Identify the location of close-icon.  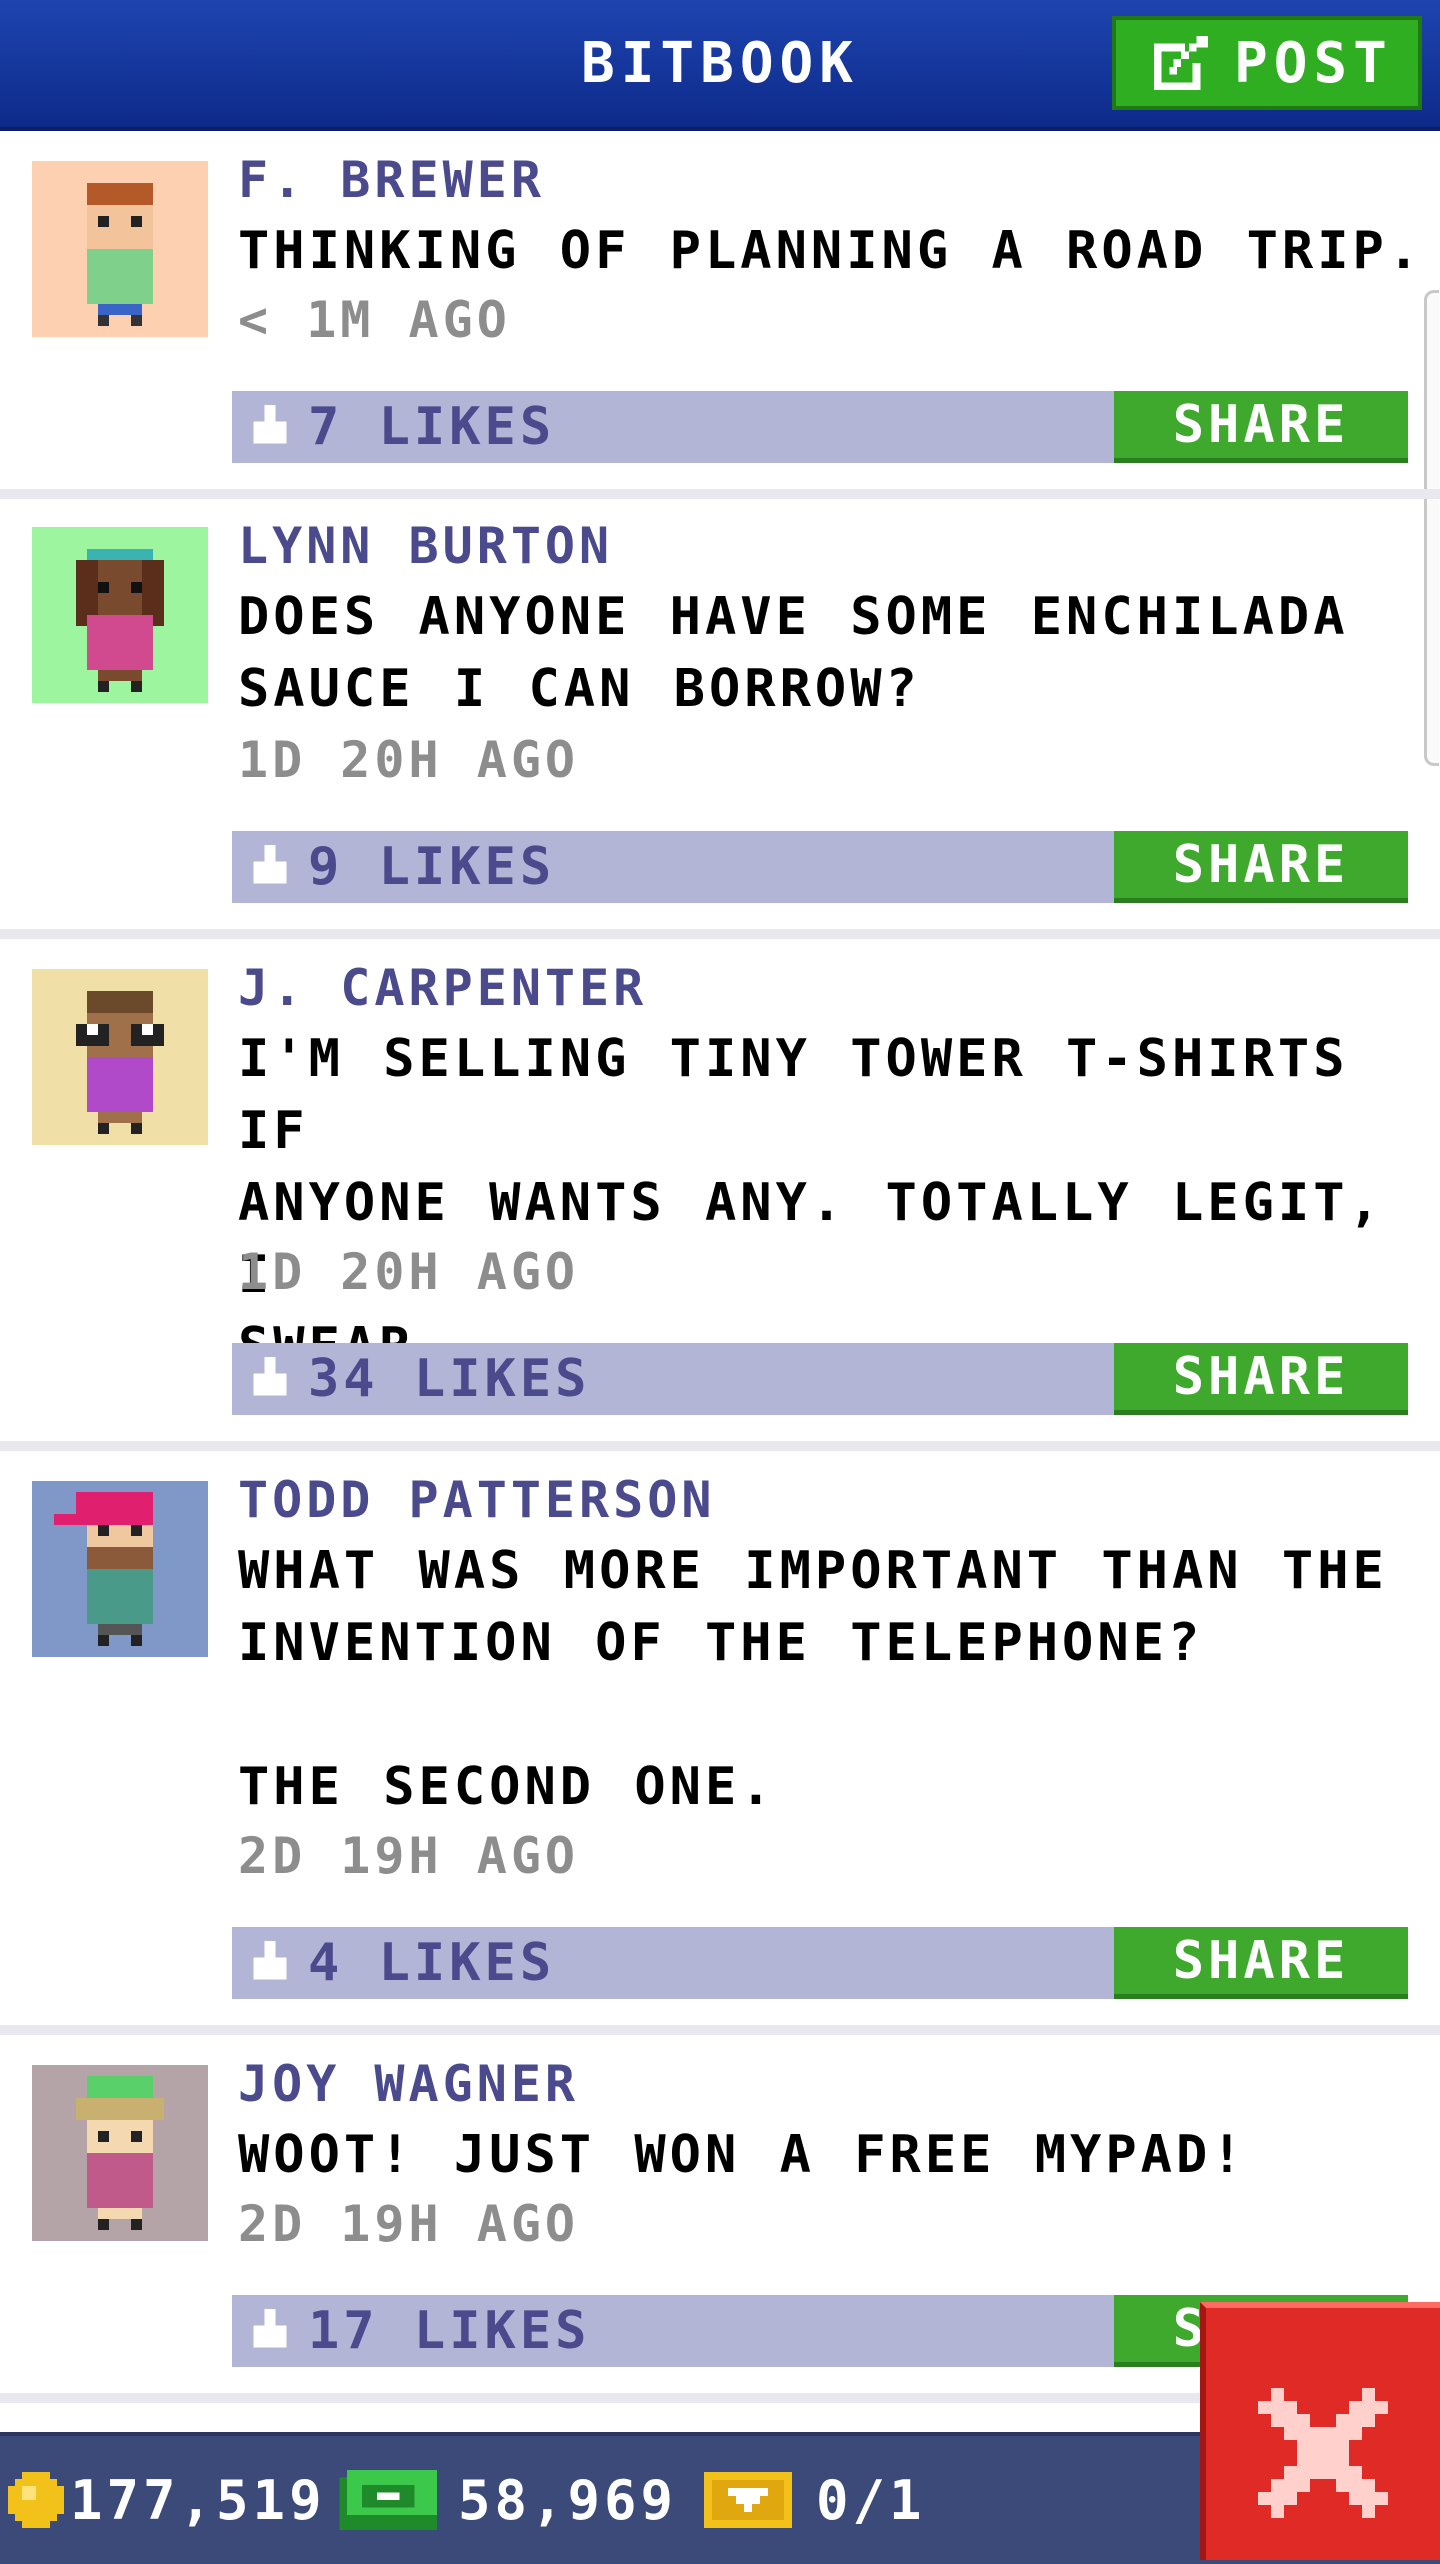
(1323, 2453).